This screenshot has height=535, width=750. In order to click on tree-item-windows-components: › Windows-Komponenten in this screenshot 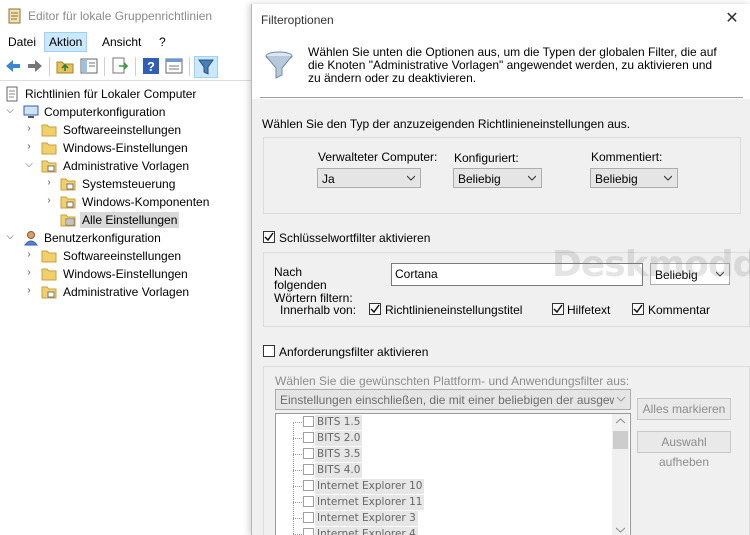, I will do `click(126, 202)`.